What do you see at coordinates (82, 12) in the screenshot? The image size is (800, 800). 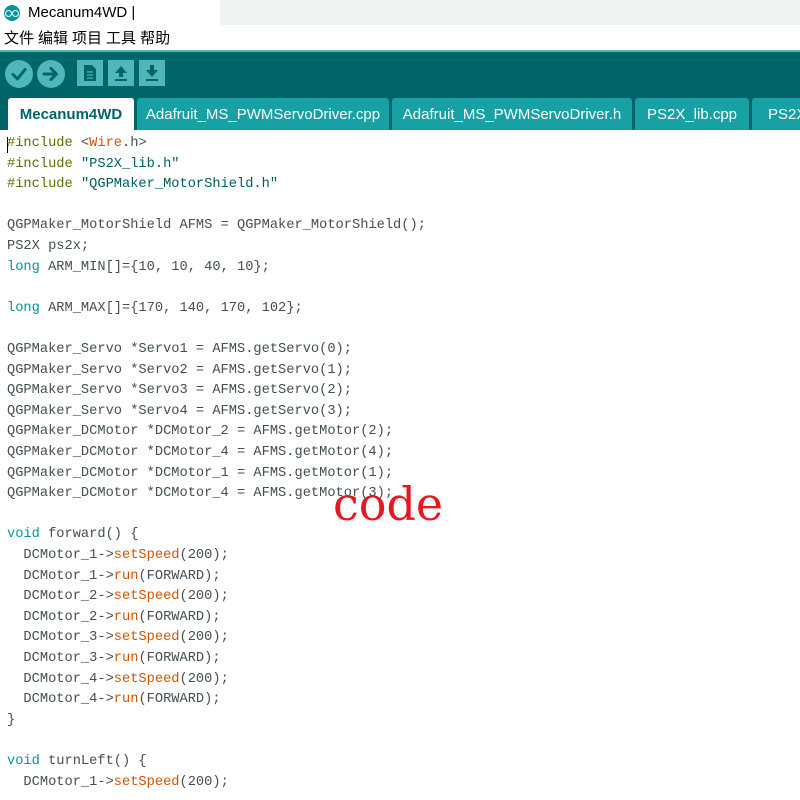 I see `window-title: Mecanum4WD |` at bounding box center [82, 12].